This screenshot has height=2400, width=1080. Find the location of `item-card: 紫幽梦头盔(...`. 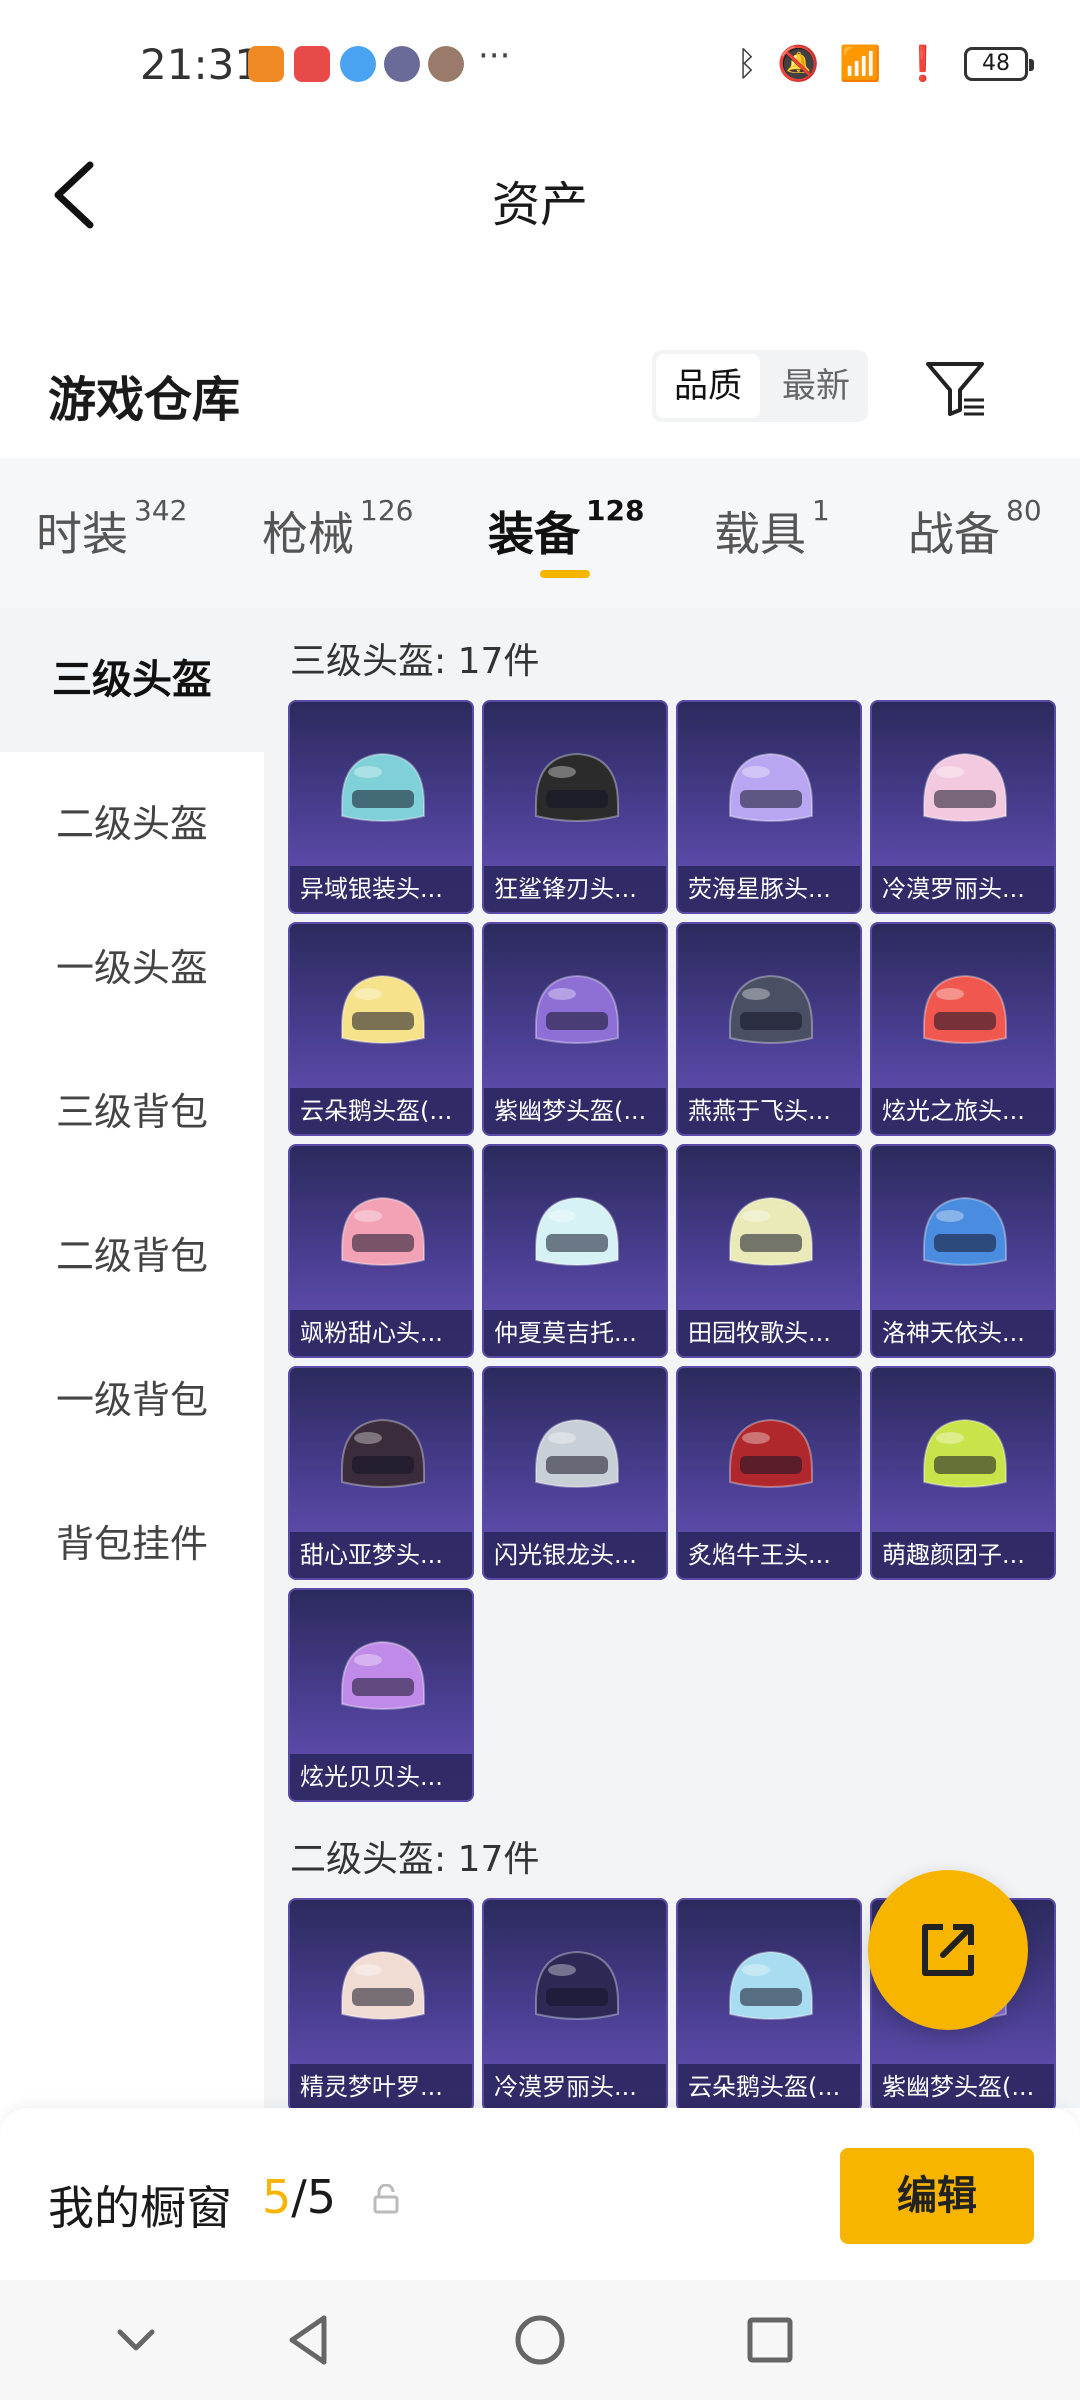

item-card: 紫幽梦头盔(... is located at coordinates (575, 1029).